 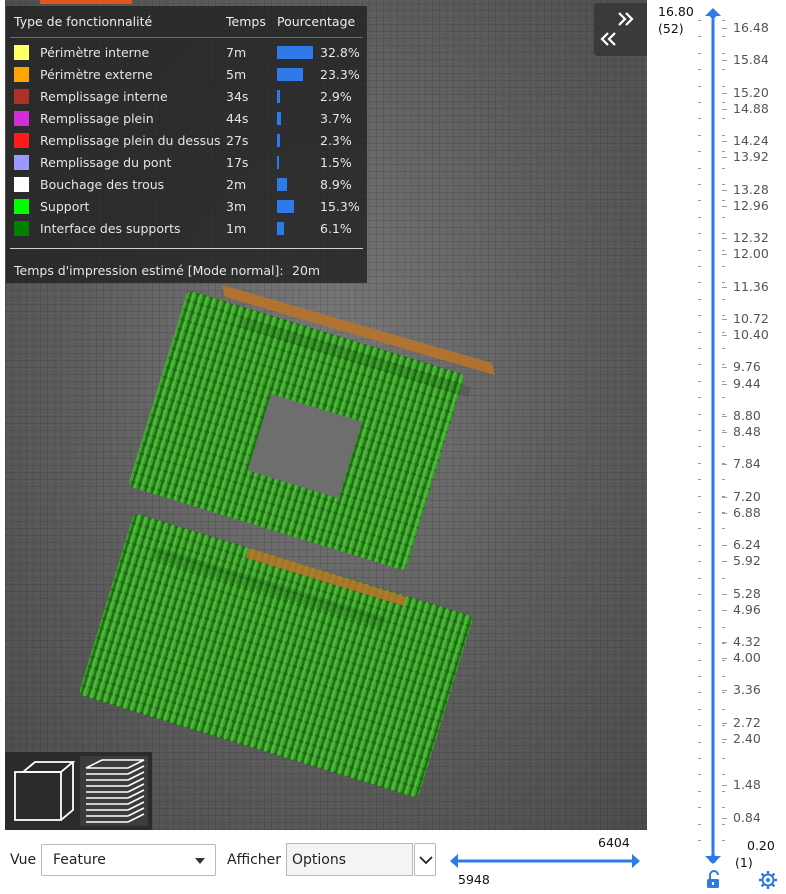 I want to click on legend-percent: 23.3%, so click(x=340, y=74).